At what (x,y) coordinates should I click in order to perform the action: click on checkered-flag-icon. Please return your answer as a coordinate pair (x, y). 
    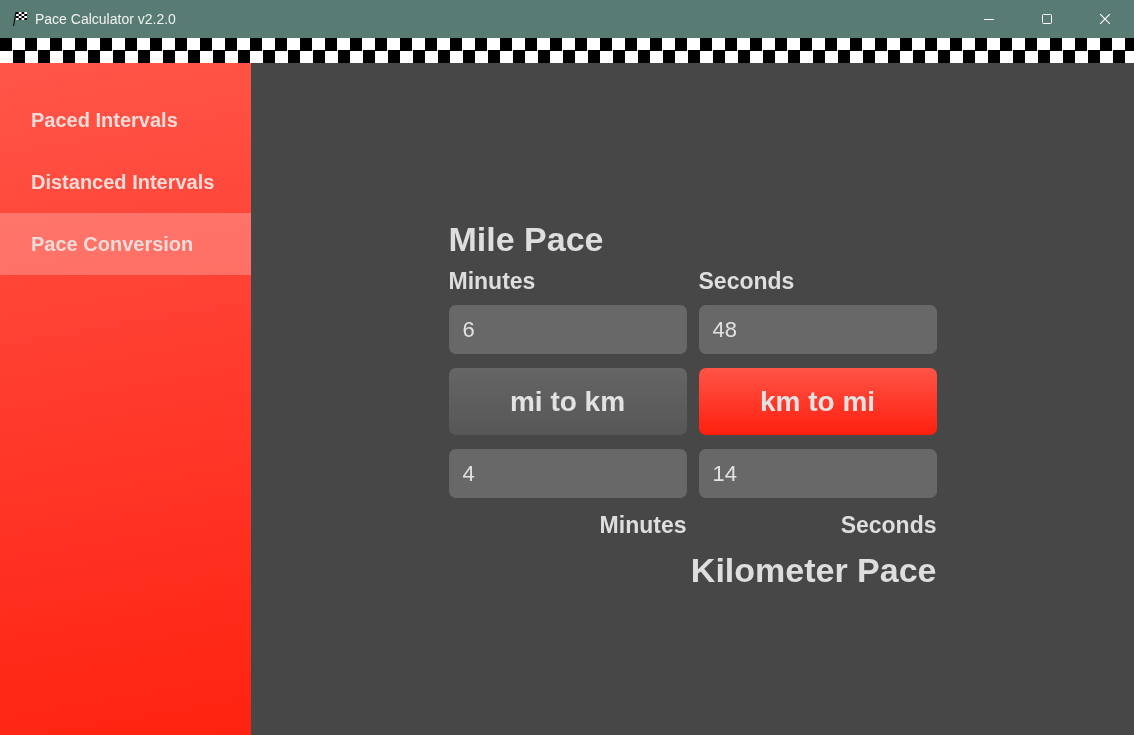
    Looking at the image, I should click on (20, 19).